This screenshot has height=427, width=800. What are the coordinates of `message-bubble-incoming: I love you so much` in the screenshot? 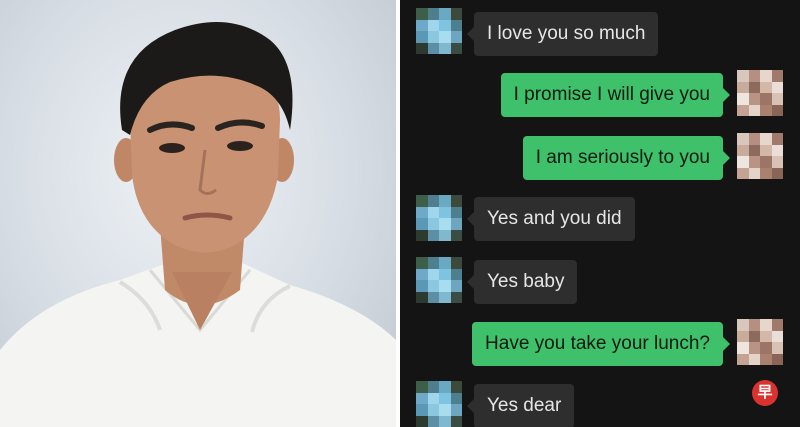 It's located at (562, 34).